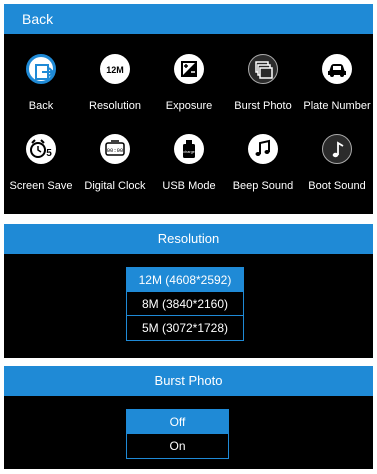 The image size is (377, 474). I want to click on back-header-button: Back, so click(188, 19).